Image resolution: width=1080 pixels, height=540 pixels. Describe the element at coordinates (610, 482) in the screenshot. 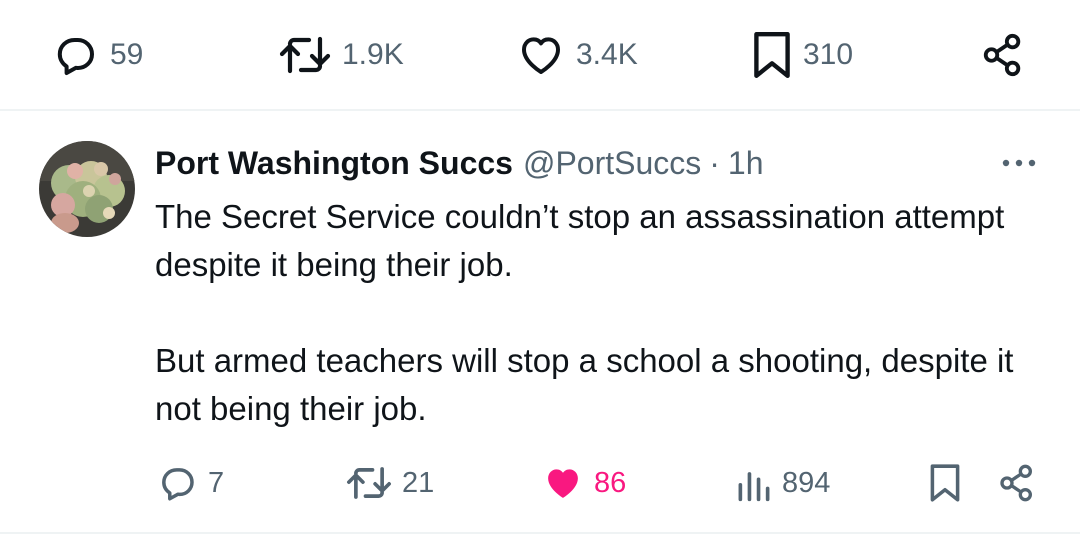

I see `like-count: 86` at that location.